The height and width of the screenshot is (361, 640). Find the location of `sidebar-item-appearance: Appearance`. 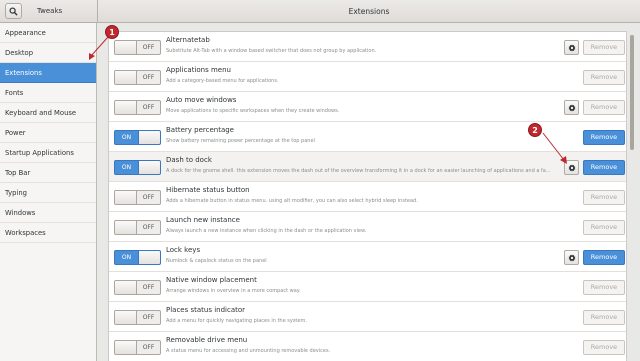

sidebar-item-appearance: Appearance is located at coordinates (48, 33).